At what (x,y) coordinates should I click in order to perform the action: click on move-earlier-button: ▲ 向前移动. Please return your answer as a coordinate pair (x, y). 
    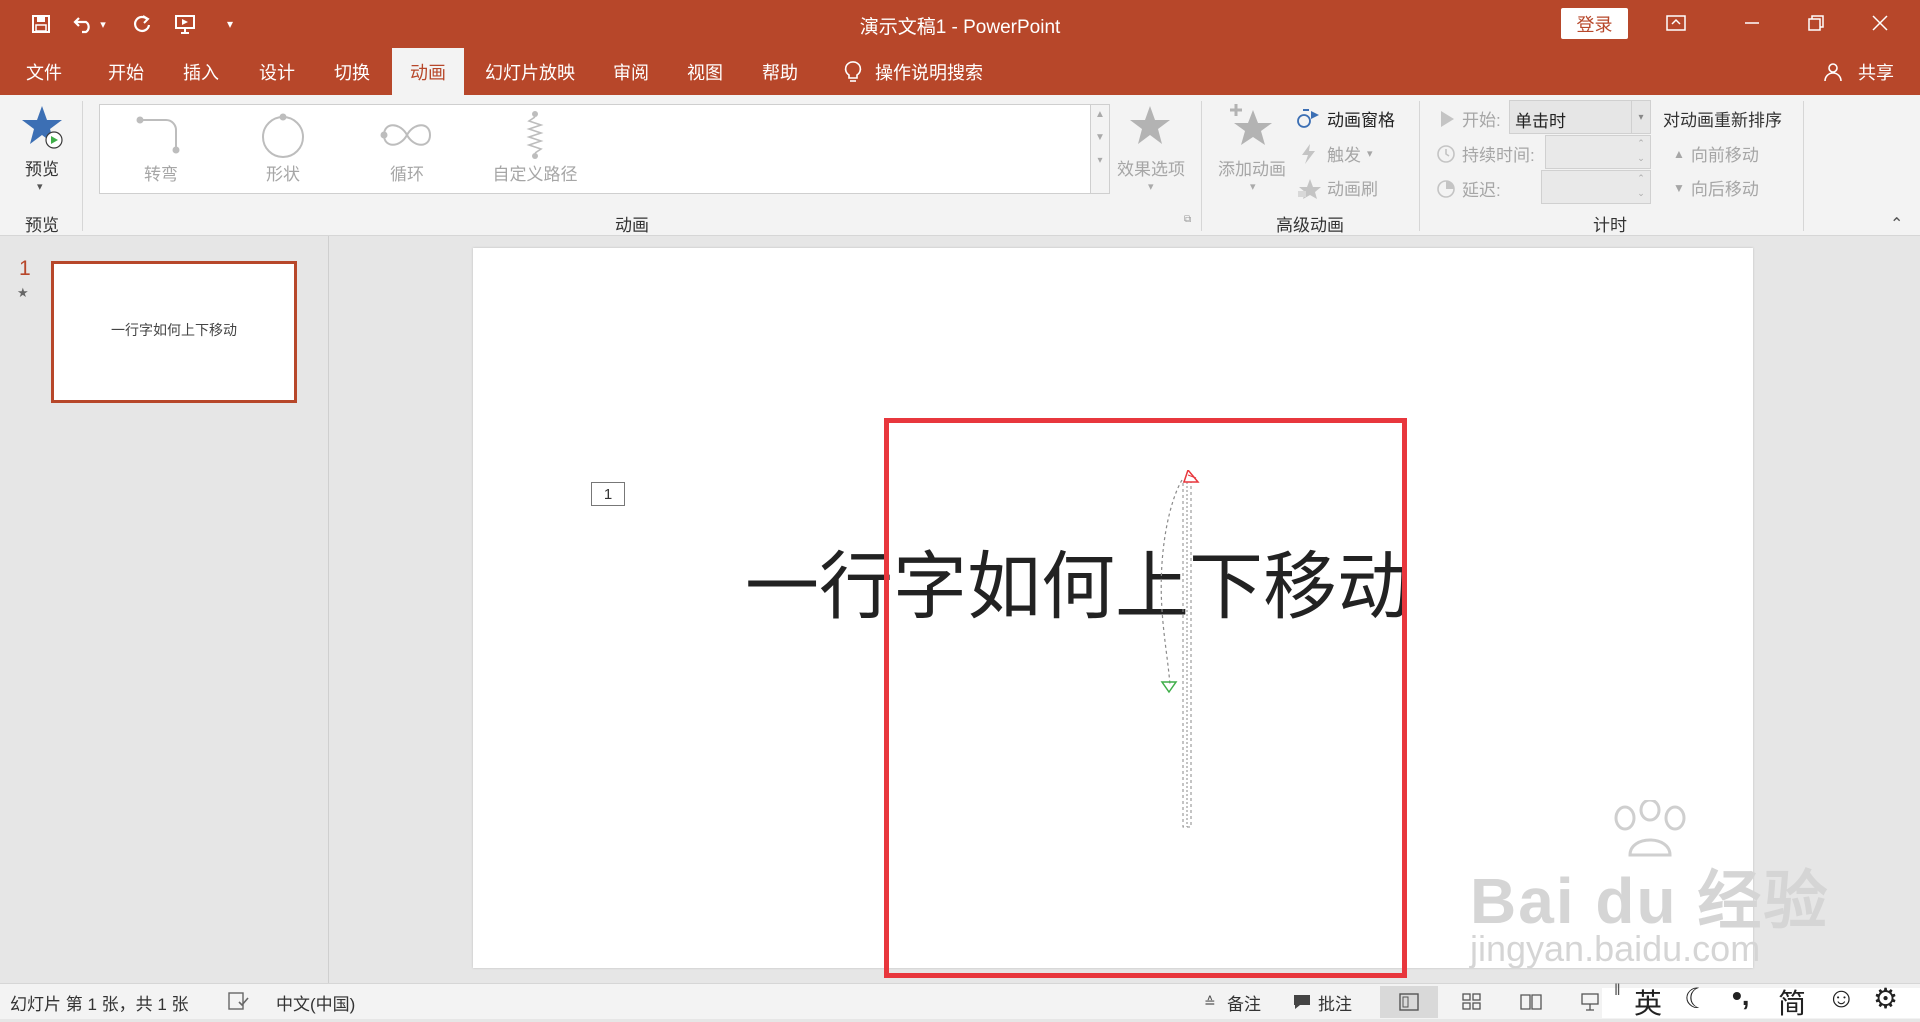
    Looking at the image, I should click on (1716, 153).